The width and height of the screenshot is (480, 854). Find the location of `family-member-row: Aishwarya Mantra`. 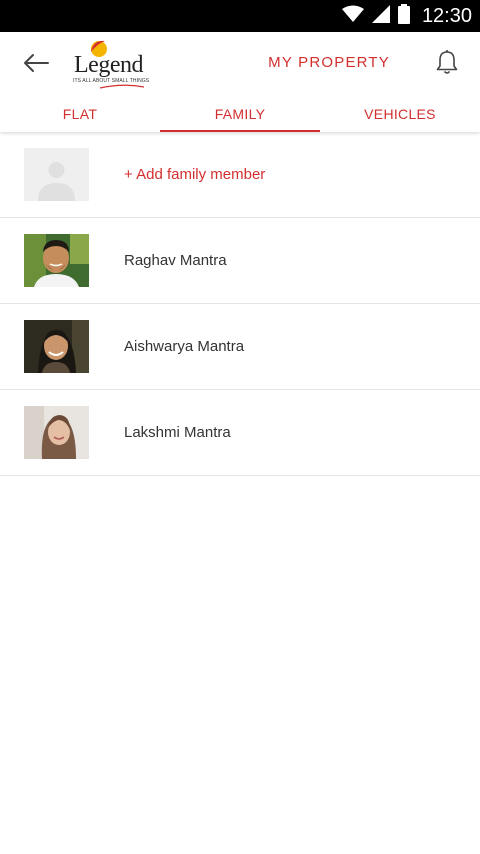

family-member-row: Aishwarya Mantra is located at coordinates (240, 347).